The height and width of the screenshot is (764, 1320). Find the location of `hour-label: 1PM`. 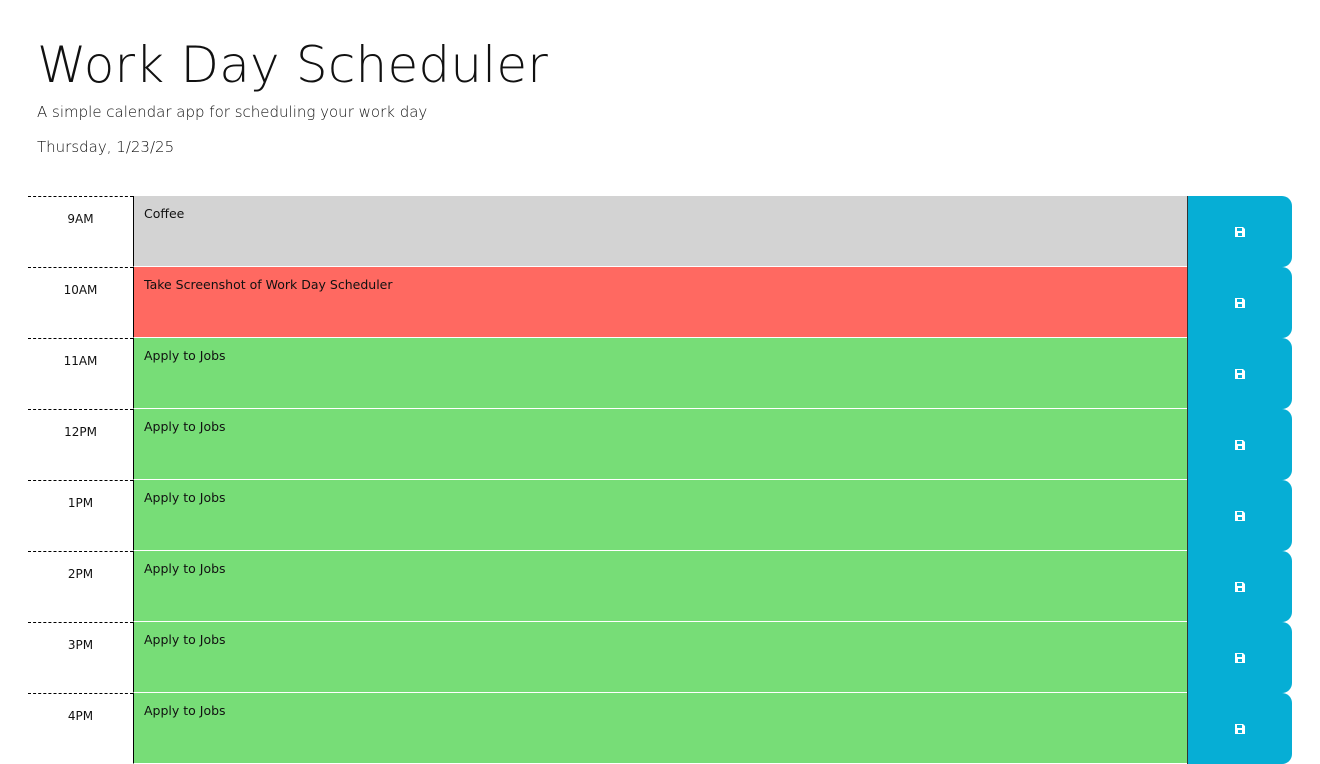

hour-label: 1PM is located at coordinates (80, 515).